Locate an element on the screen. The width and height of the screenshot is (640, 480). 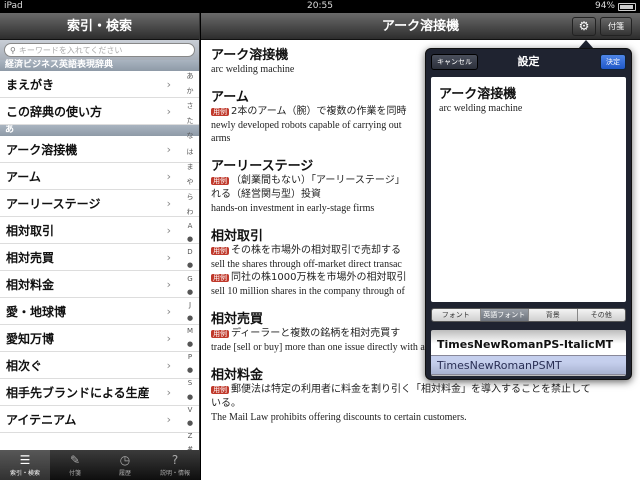
picker-option: TimesNewRomanPSMT is located at coordinates (528, 365).